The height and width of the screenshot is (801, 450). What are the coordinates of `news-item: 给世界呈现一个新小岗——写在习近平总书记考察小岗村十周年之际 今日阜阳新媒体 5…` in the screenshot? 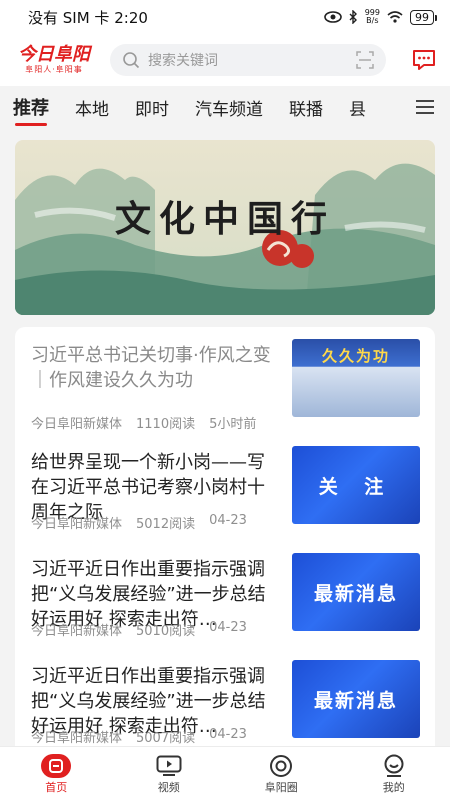 It's located at (225, 495).